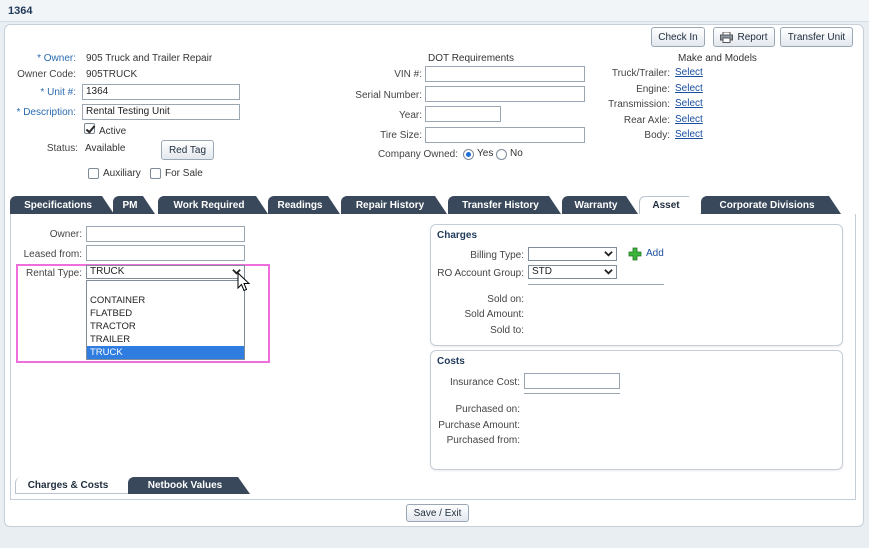  What do you see at coordinates (635, 254) in the screenshot?
I see `add-plus-icon` at bounding box center [635, 254].